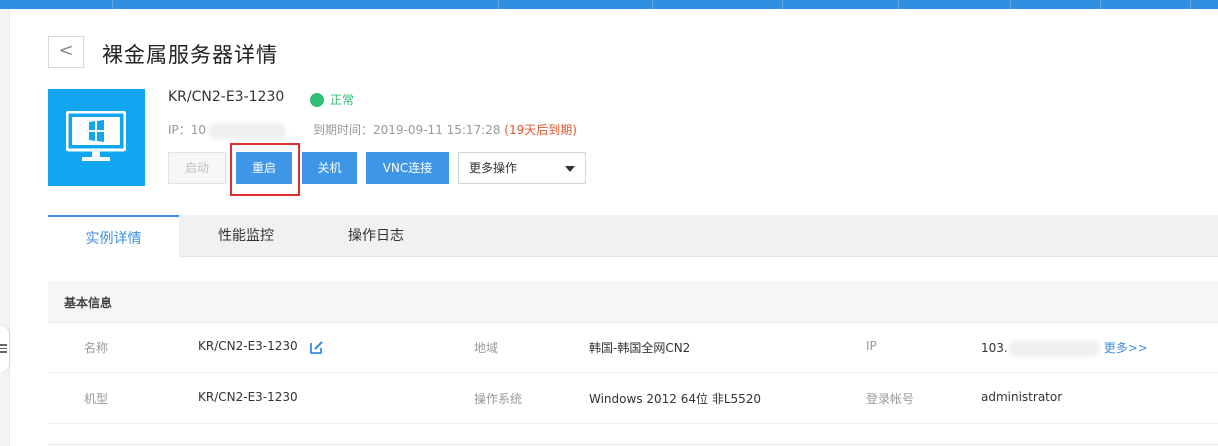  Describe the element at coordinates (342, 100) in the screenshot. I see `status-text: 正常` at that location.